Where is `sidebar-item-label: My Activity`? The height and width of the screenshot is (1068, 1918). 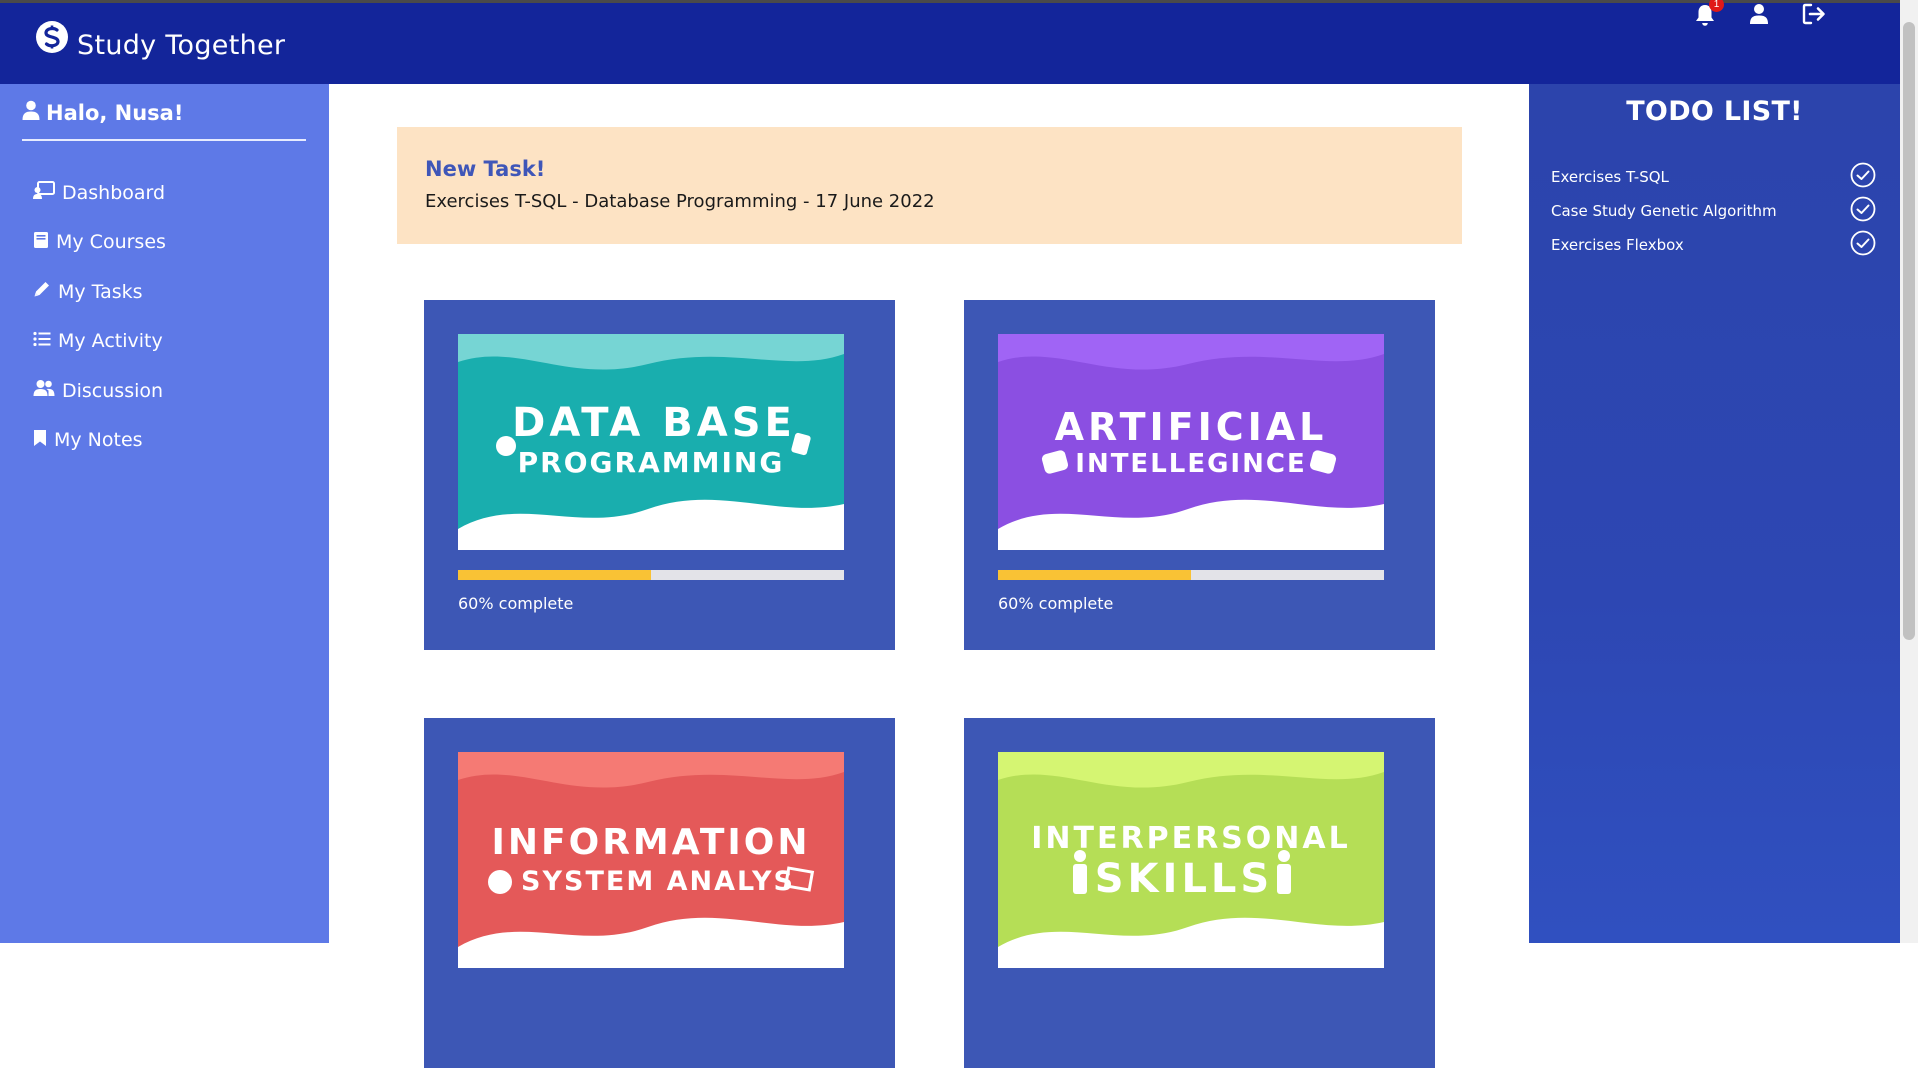
sidebar-item-label: My Activity is located at coordinates (110, 341).